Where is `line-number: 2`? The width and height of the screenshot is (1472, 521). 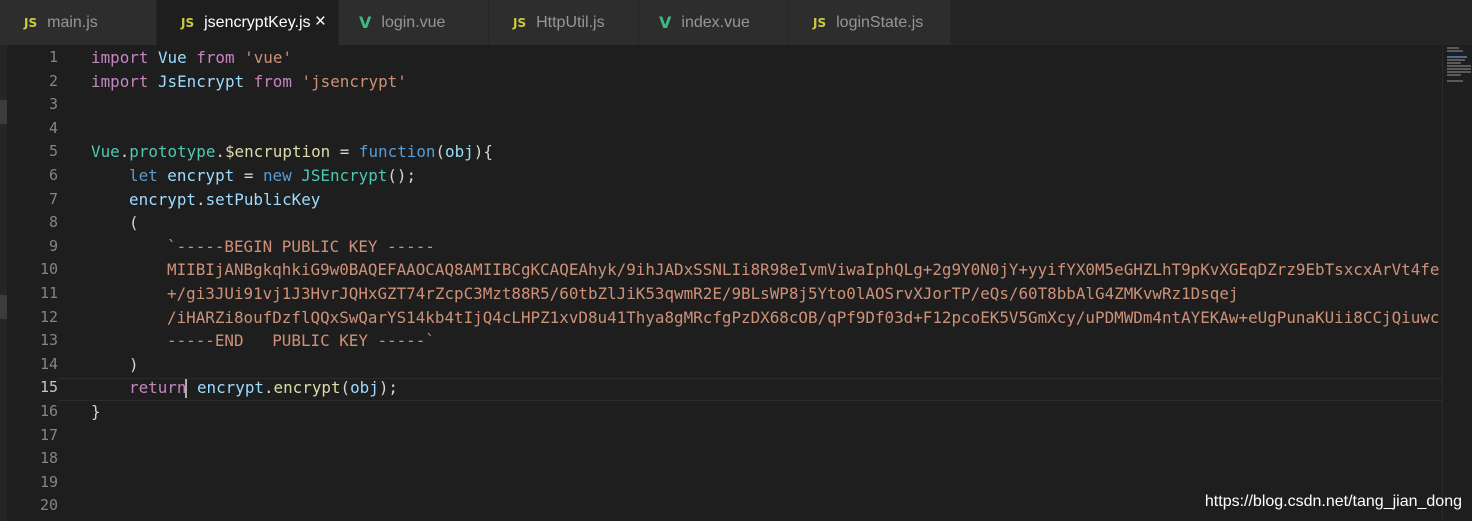
line-number: 2 is located at coordinates (53, 80).